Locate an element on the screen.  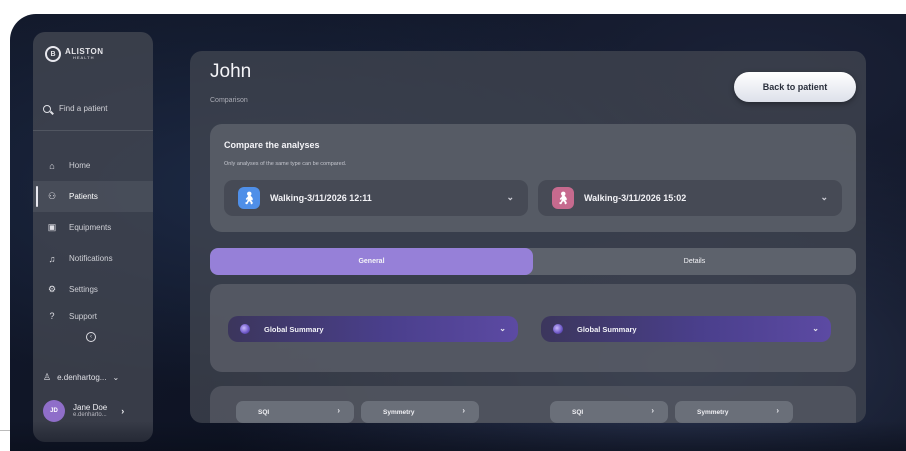
account-menu: ♙ e.denhartog... ⌄ is located at coordinates (81, 377).